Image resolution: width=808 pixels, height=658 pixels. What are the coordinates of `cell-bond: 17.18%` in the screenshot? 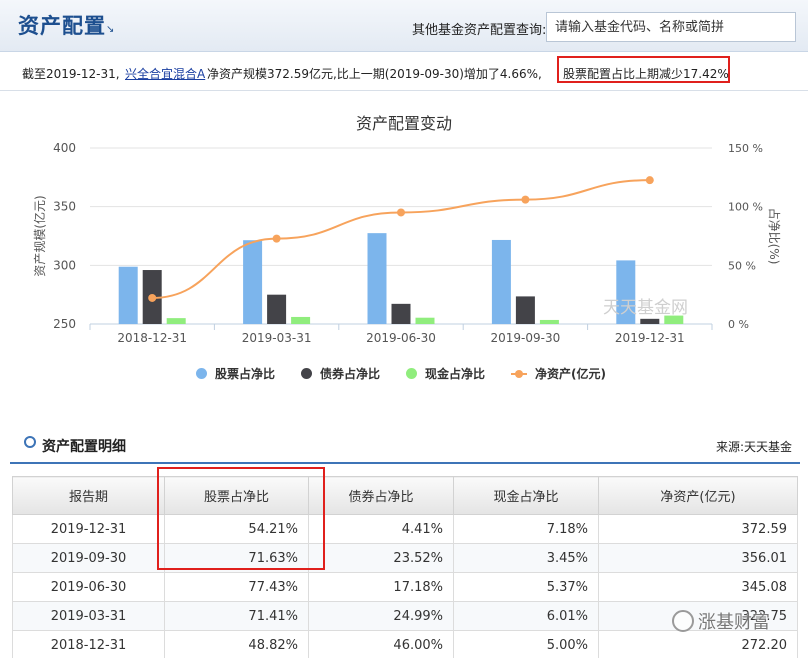 It's located at (381, 587).